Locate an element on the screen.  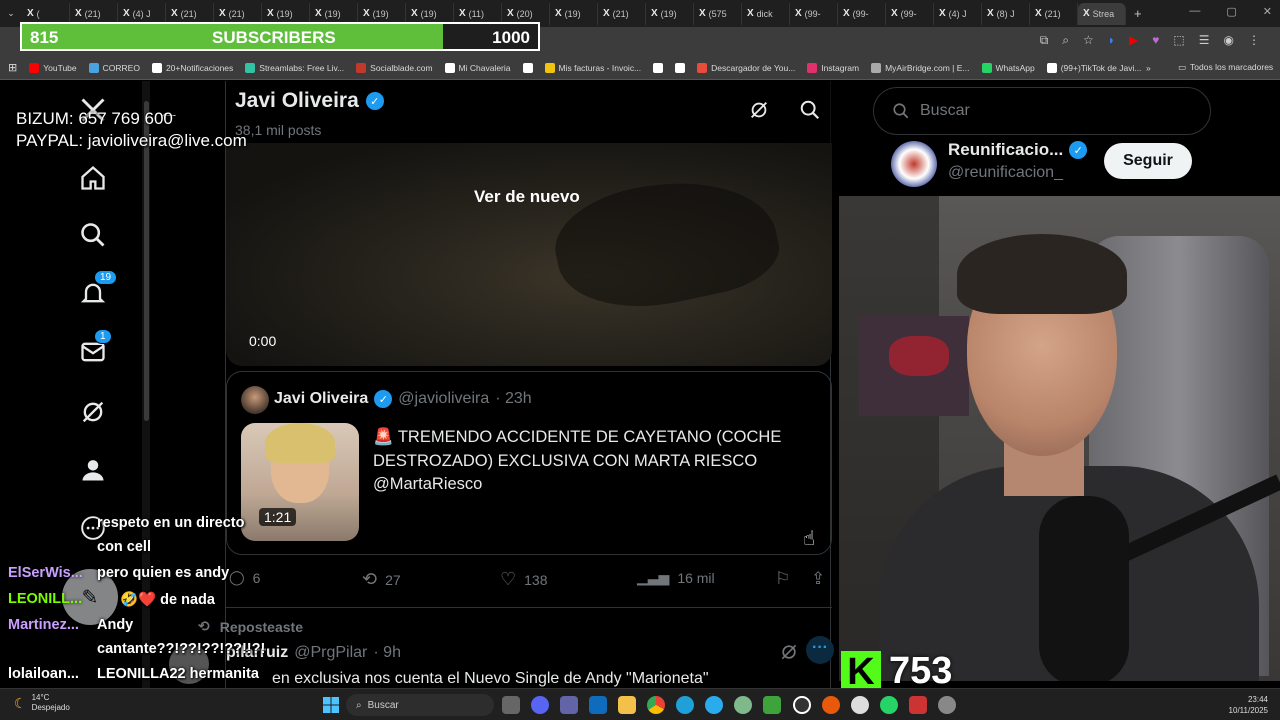
bookmark-item: YouTube is located at coordinates (53, 67).